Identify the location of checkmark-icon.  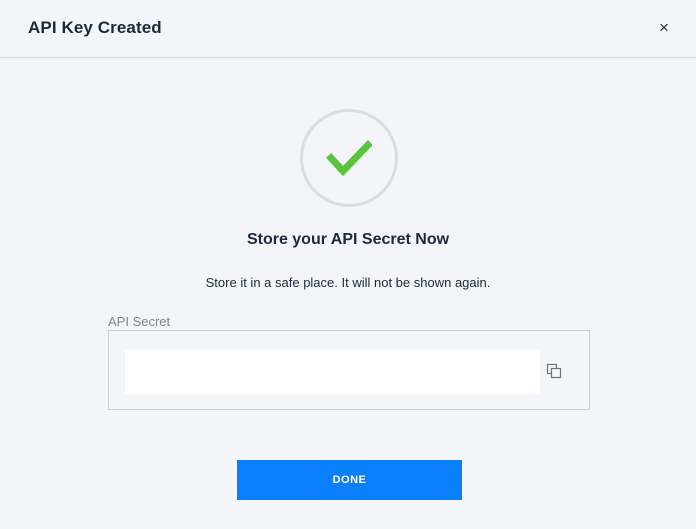
(349, 158).